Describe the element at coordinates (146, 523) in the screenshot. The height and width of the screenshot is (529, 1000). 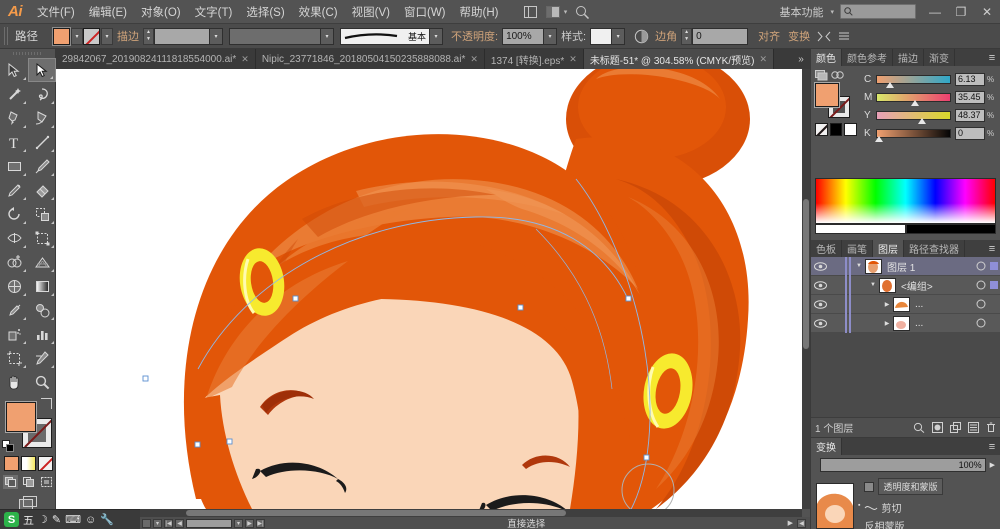
I see `zoom-level-input` at that location.